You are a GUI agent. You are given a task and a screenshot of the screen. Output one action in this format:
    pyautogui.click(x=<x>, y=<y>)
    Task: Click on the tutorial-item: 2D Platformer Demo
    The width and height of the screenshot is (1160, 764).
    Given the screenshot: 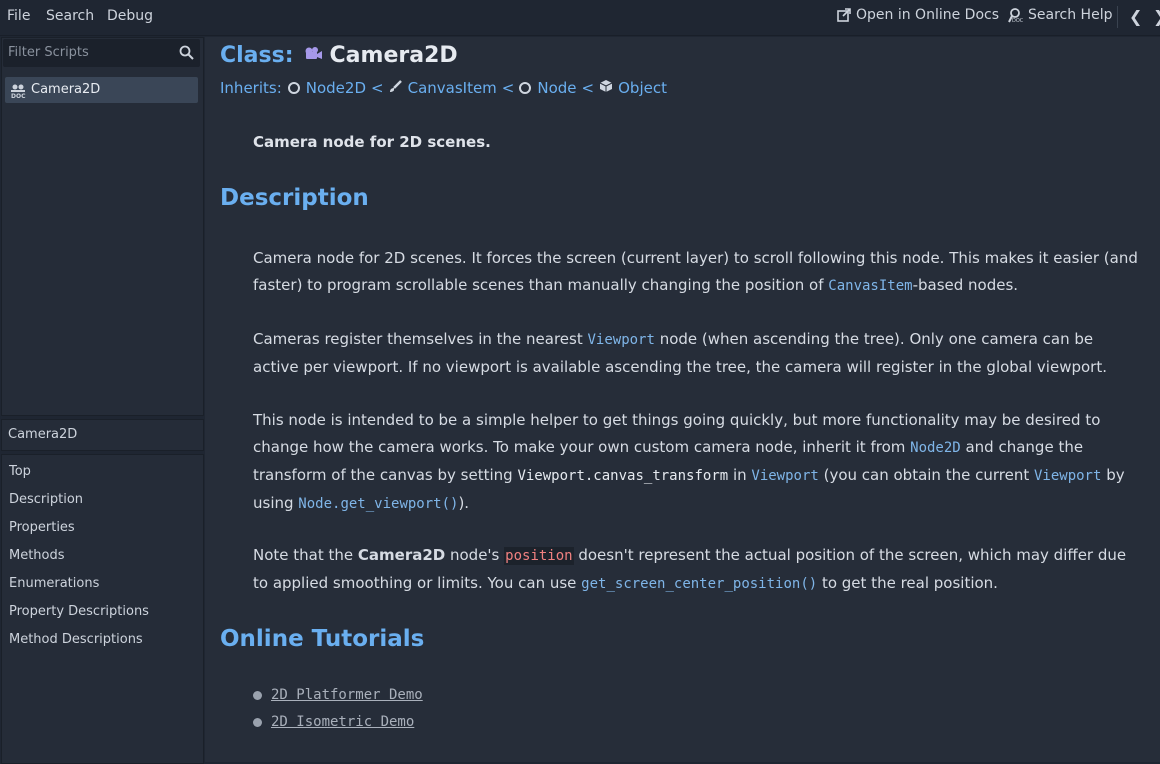 What is the action you would take?
    pyautogui.click(x=338, y=695)
    